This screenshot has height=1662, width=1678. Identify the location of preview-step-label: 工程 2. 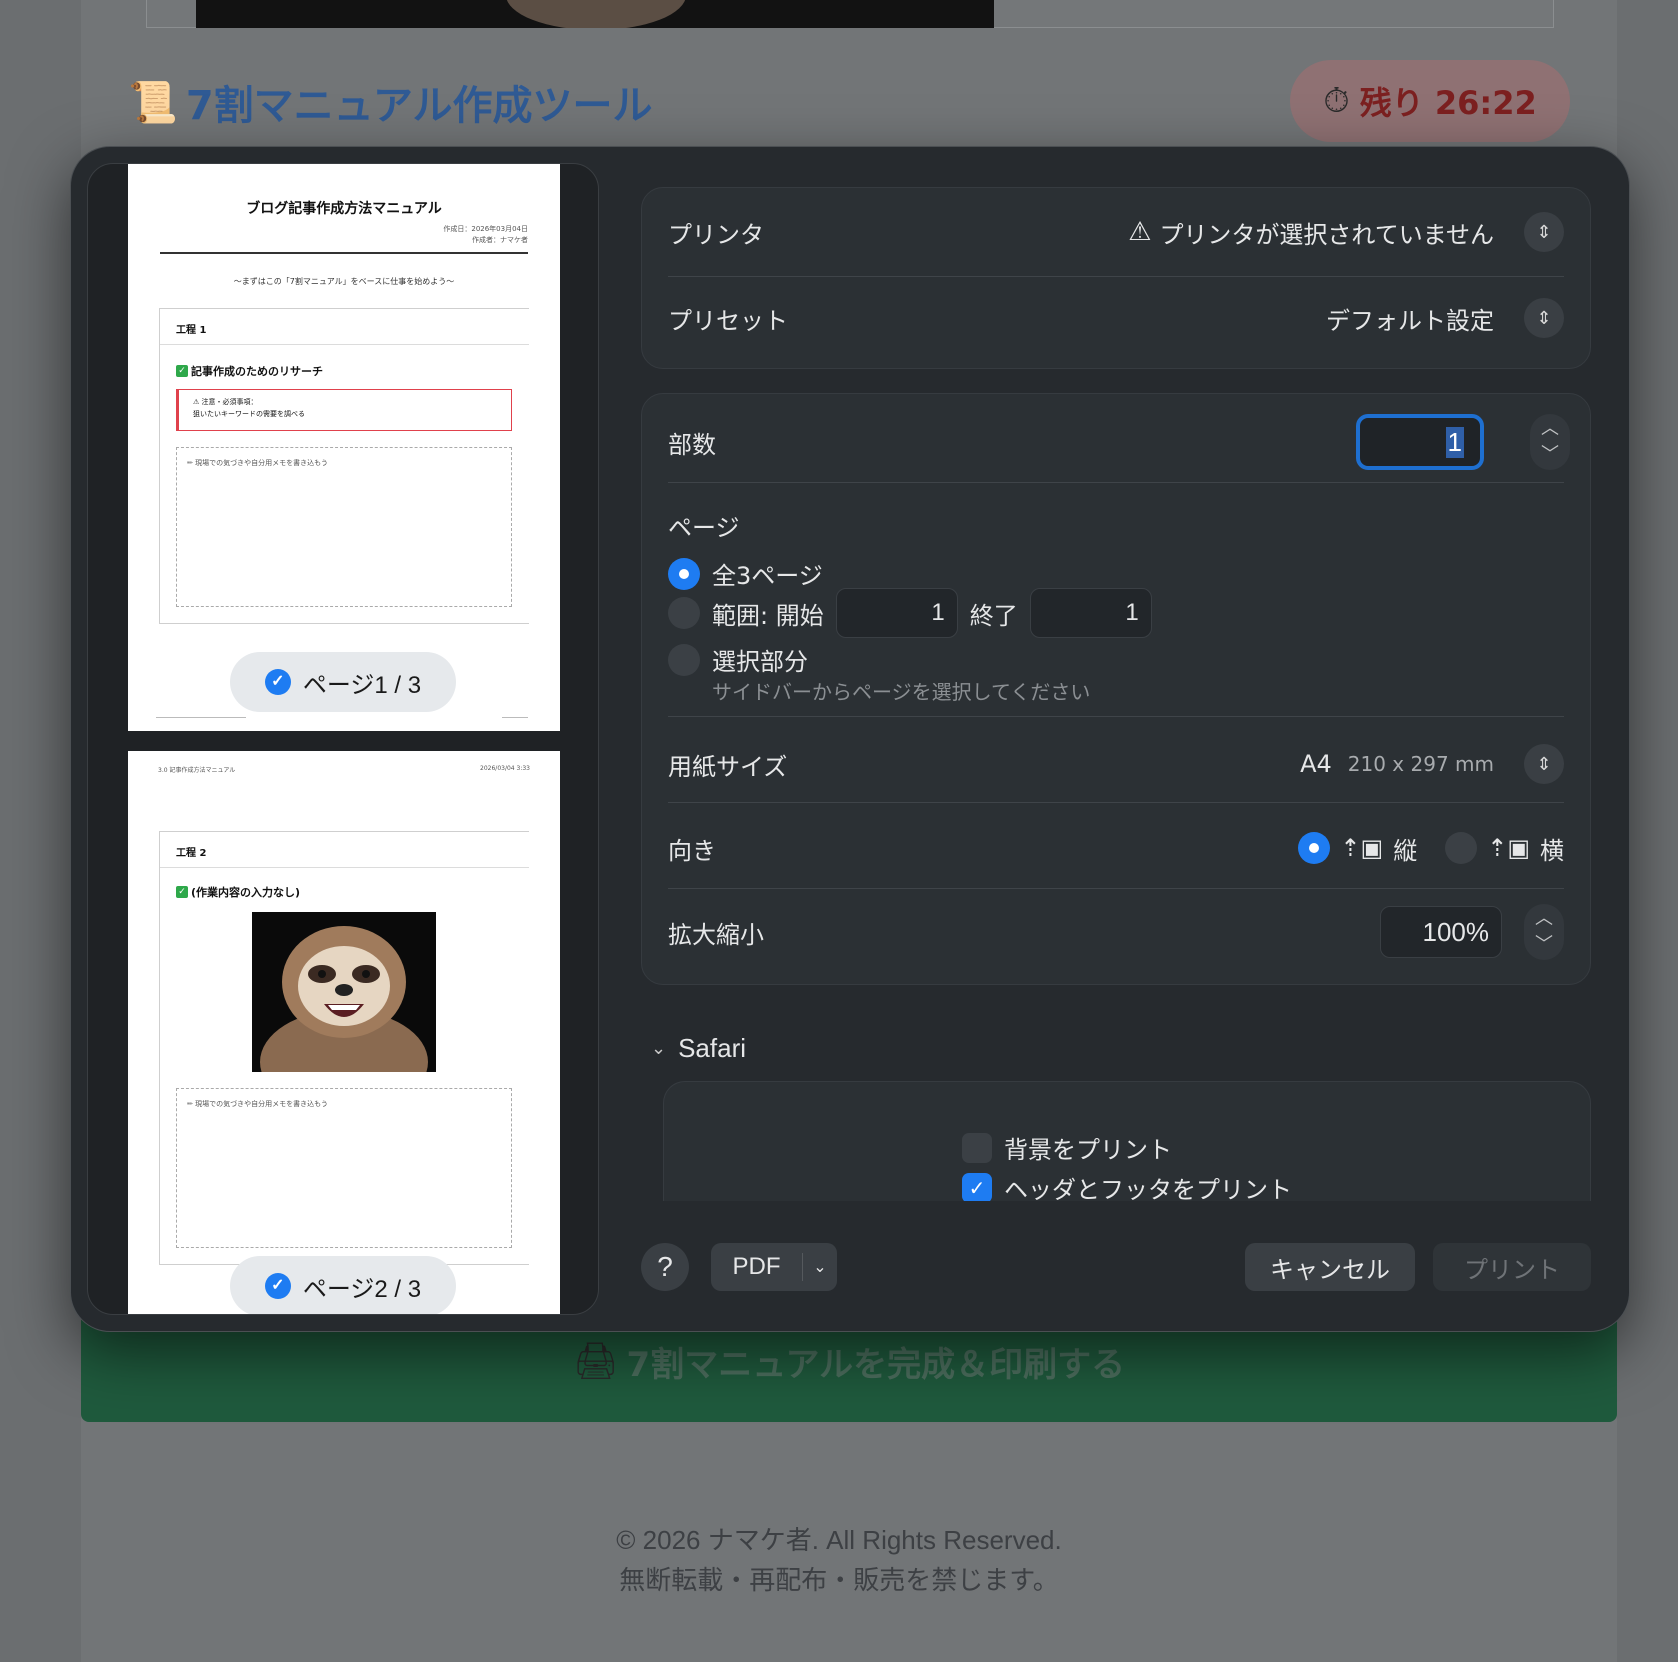
(344, 850).